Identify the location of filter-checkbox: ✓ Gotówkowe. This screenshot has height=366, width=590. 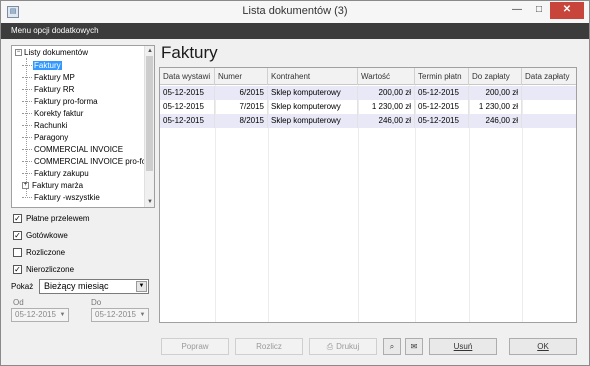
(40, 236).